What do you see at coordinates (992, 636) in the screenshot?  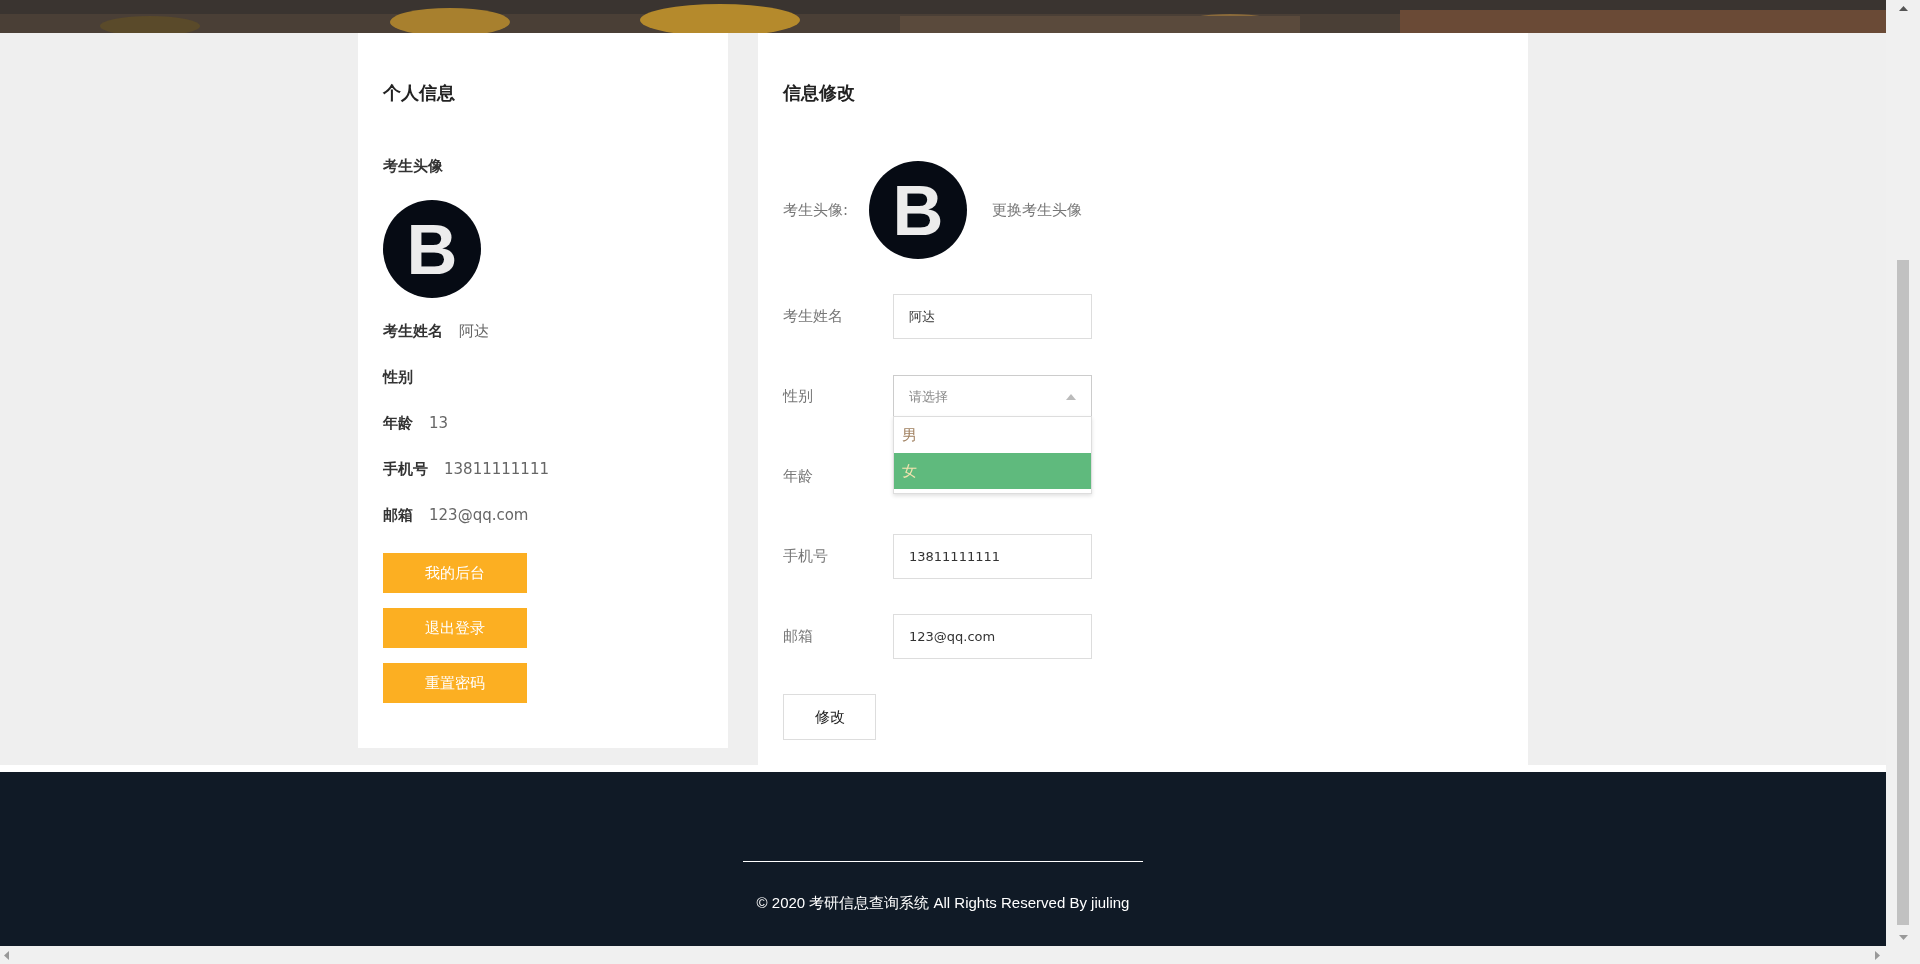 I see `text-field: 123@qq.com` at bounding box center [992, 636].